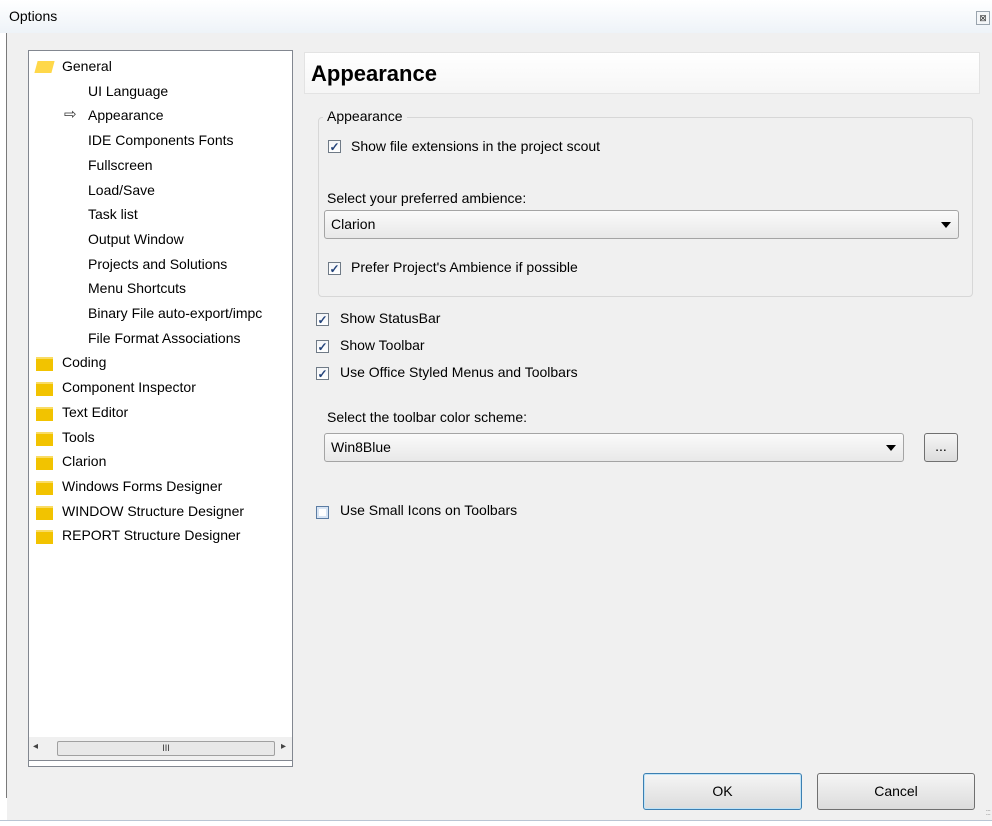 The width and height of the screenshot is (992, 826). I want to click on tree-item-label: IDE Components Fonts, so click(161, 140).